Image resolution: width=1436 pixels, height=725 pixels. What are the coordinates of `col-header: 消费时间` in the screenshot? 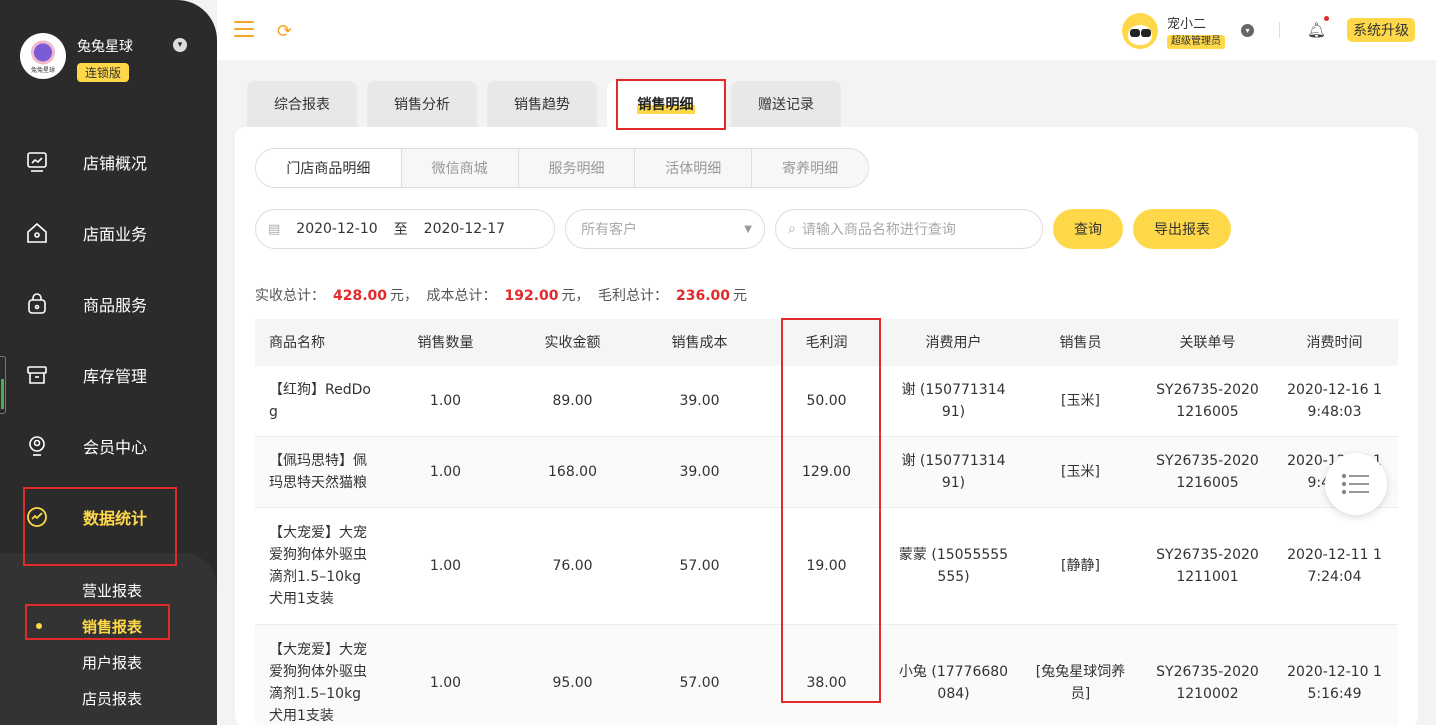 It's located at (1334, 342).